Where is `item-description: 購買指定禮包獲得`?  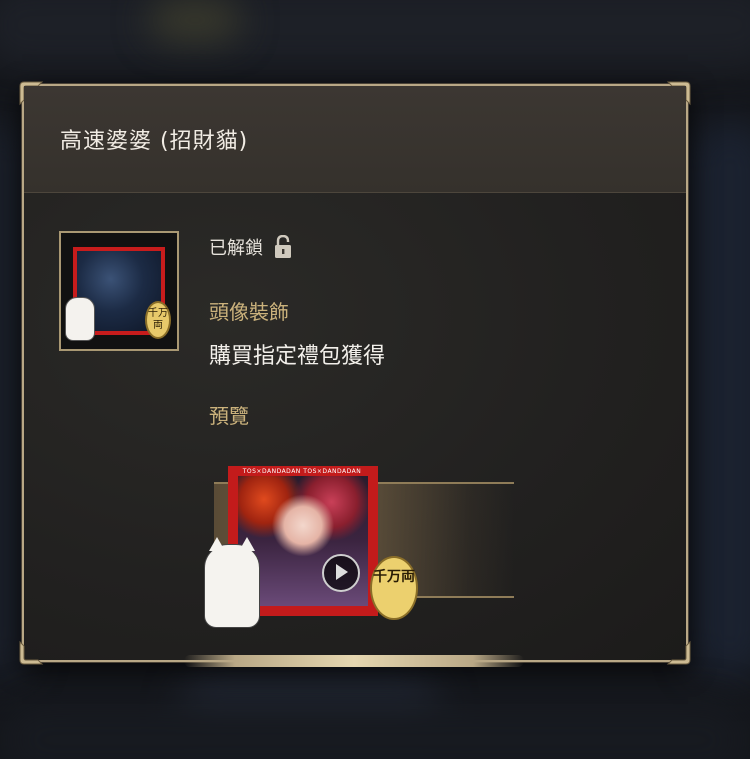
item-description: 購買指定禮包獲得 is located at coordinates (297, 356).